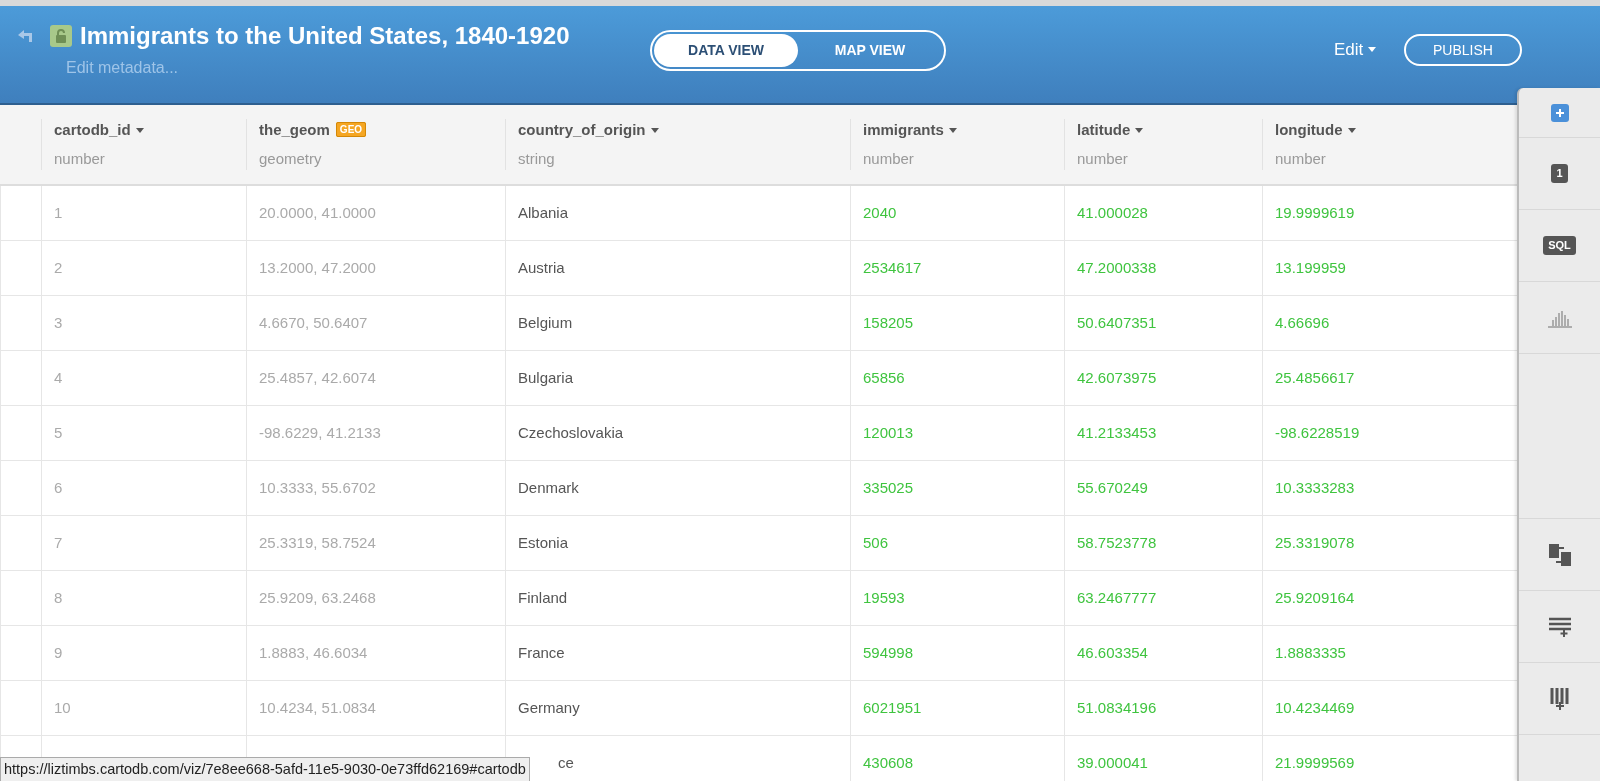 The height and width of the screenshot is (781, 1600). What do you see at coordinates (1163, 708) in the screenshot?
I see `table-cell: 51.0834196` at bounding box center [1163, 708].